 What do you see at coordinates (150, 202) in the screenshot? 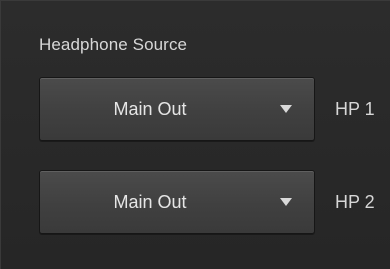
I see `headphone-2-source-value: Main Out` at bounding box center [150, 202].